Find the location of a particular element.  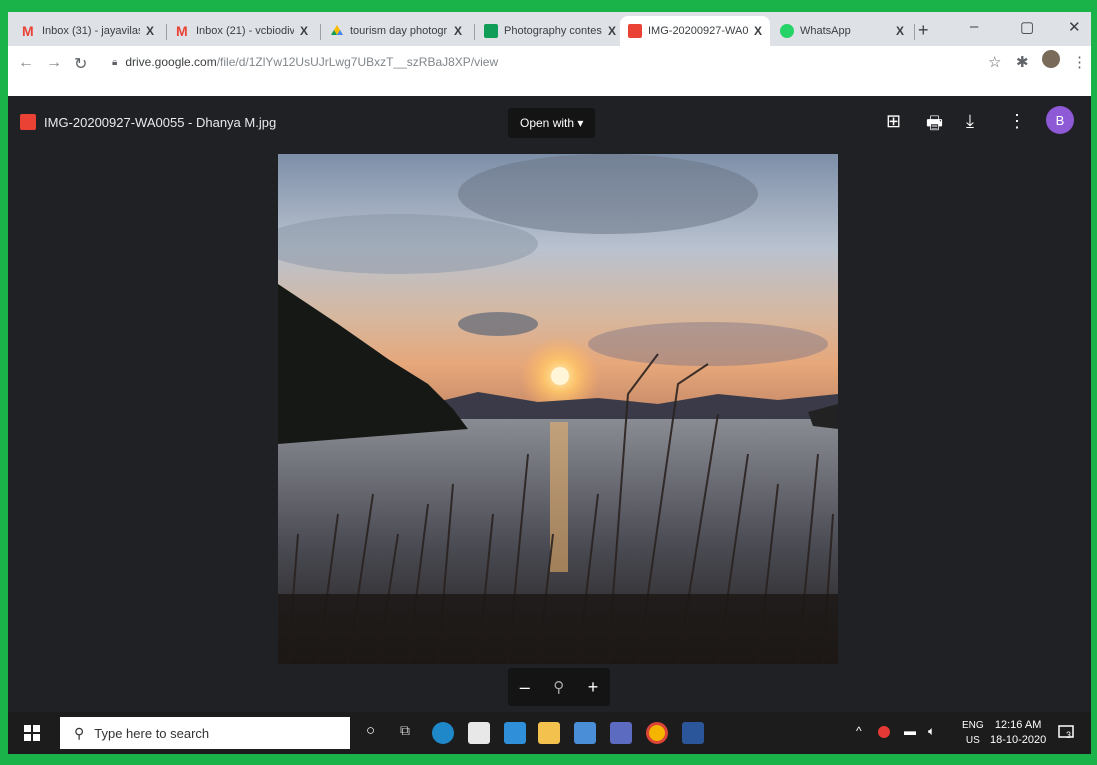

battery-icon: ▬ is located at coordinates (910, 731).